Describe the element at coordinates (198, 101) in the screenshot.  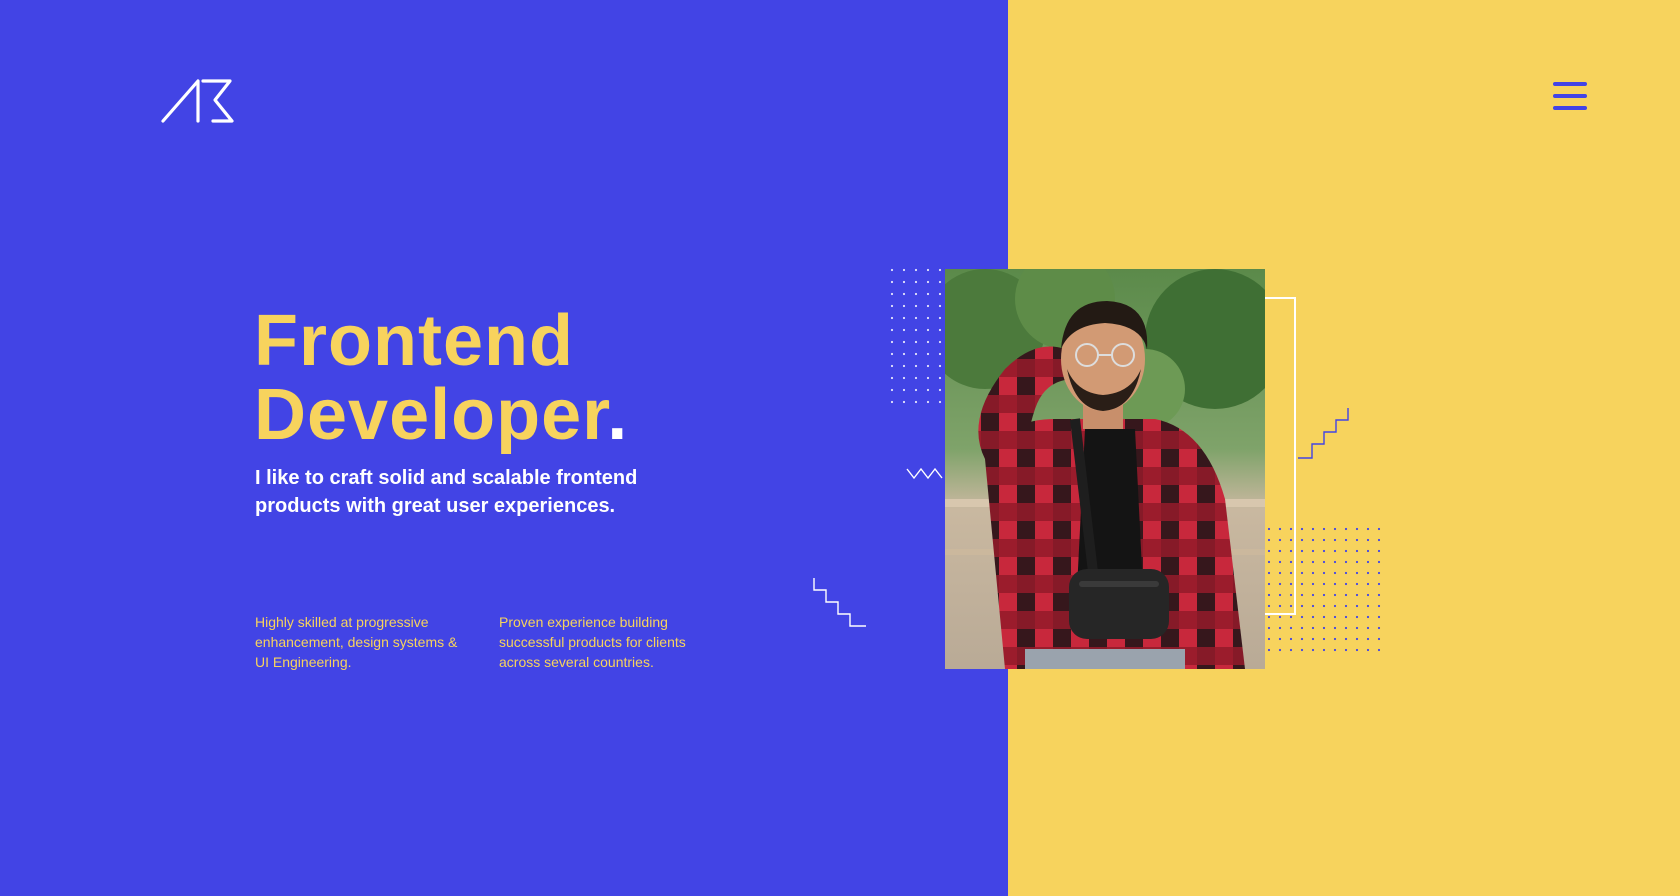
I see `logo` at that location.